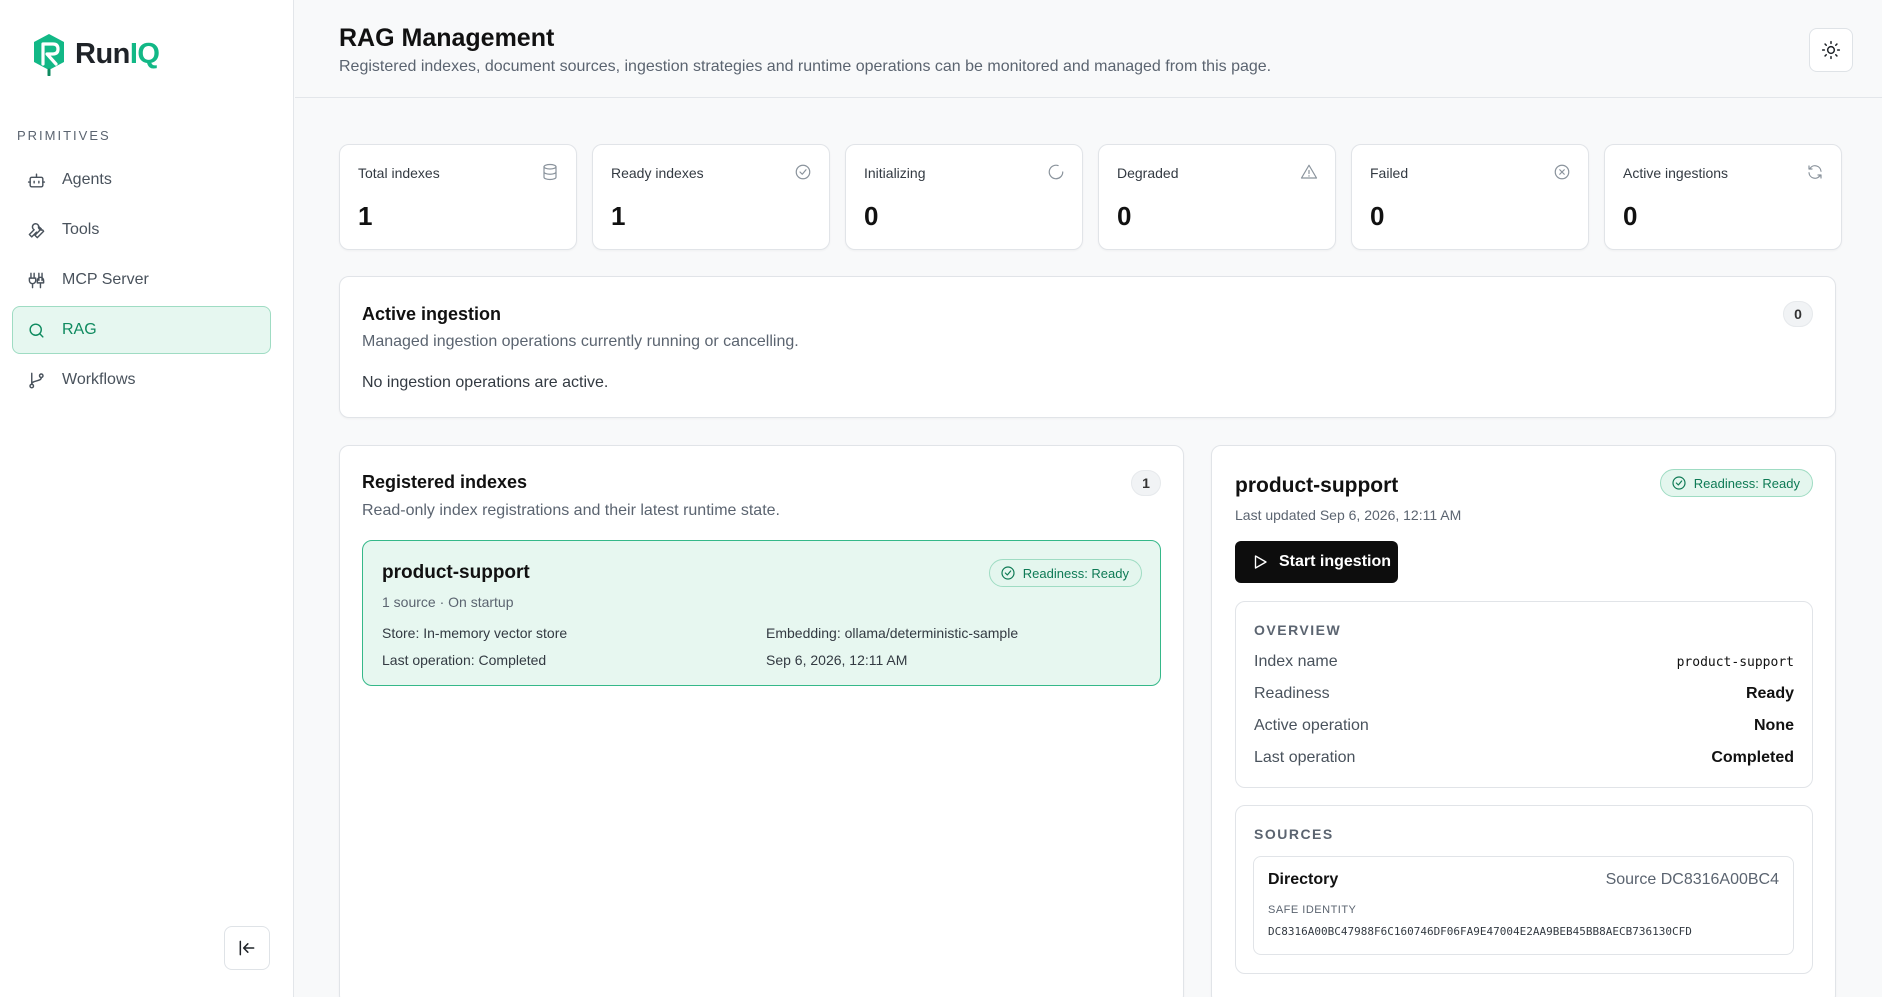  I want to click on sidebar-item-mcp-server: MCP Server, so click(141, 280).